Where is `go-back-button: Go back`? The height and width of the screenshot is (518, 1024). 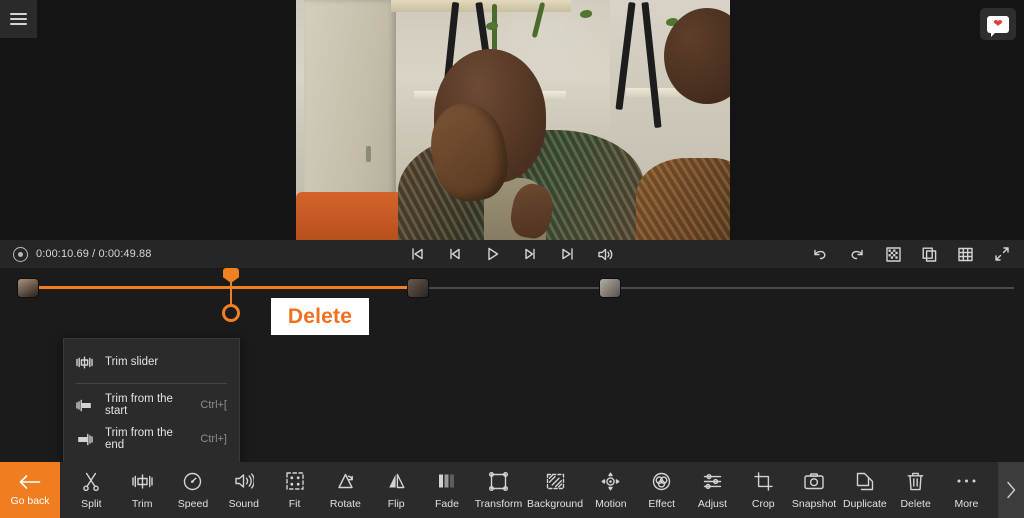 go-back-button: Go back is located at coordinates (30, 490).